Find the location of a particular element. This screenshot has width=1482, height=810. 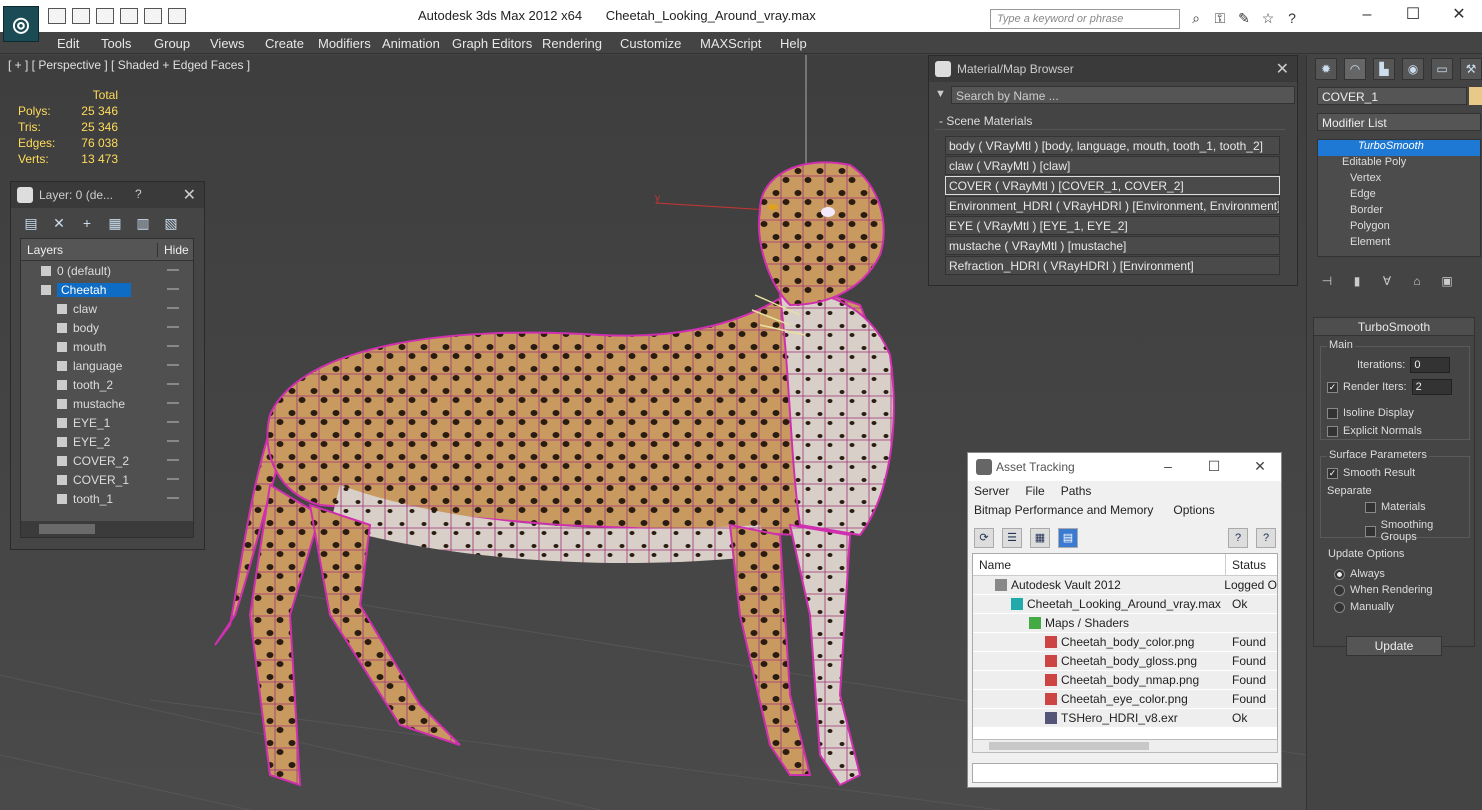

iterations-spinner: 0 is located at coordinates (1430, 365).